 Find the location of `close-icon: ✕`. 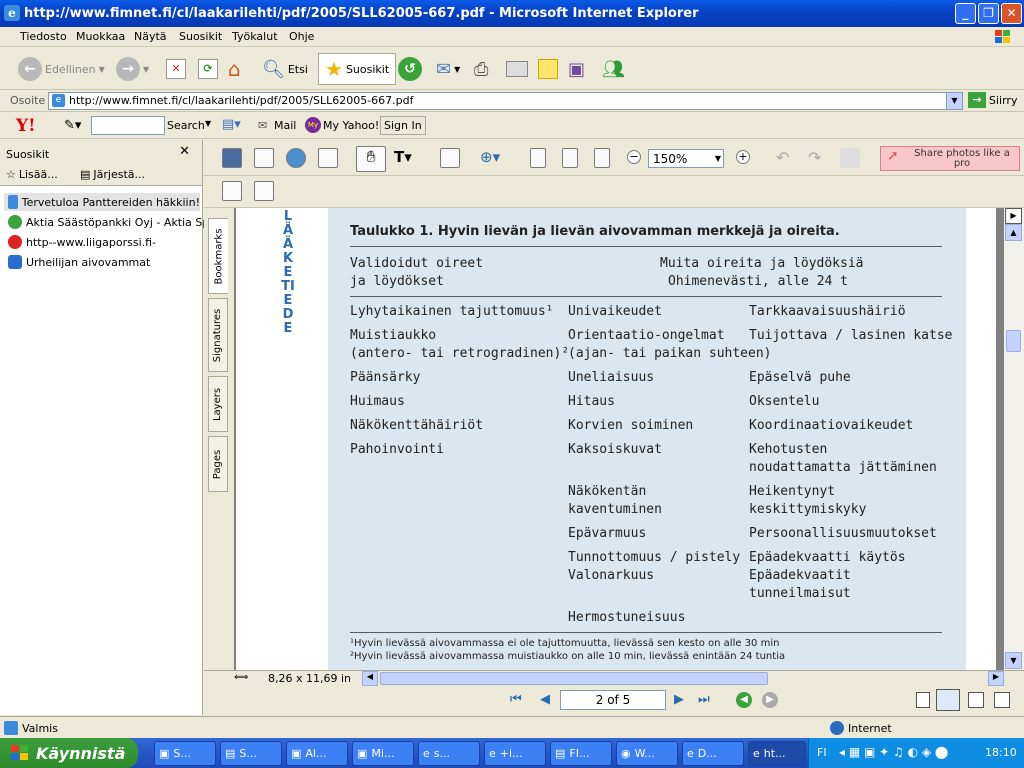

close-icon: ✕ is located at coordinates (184, 151).